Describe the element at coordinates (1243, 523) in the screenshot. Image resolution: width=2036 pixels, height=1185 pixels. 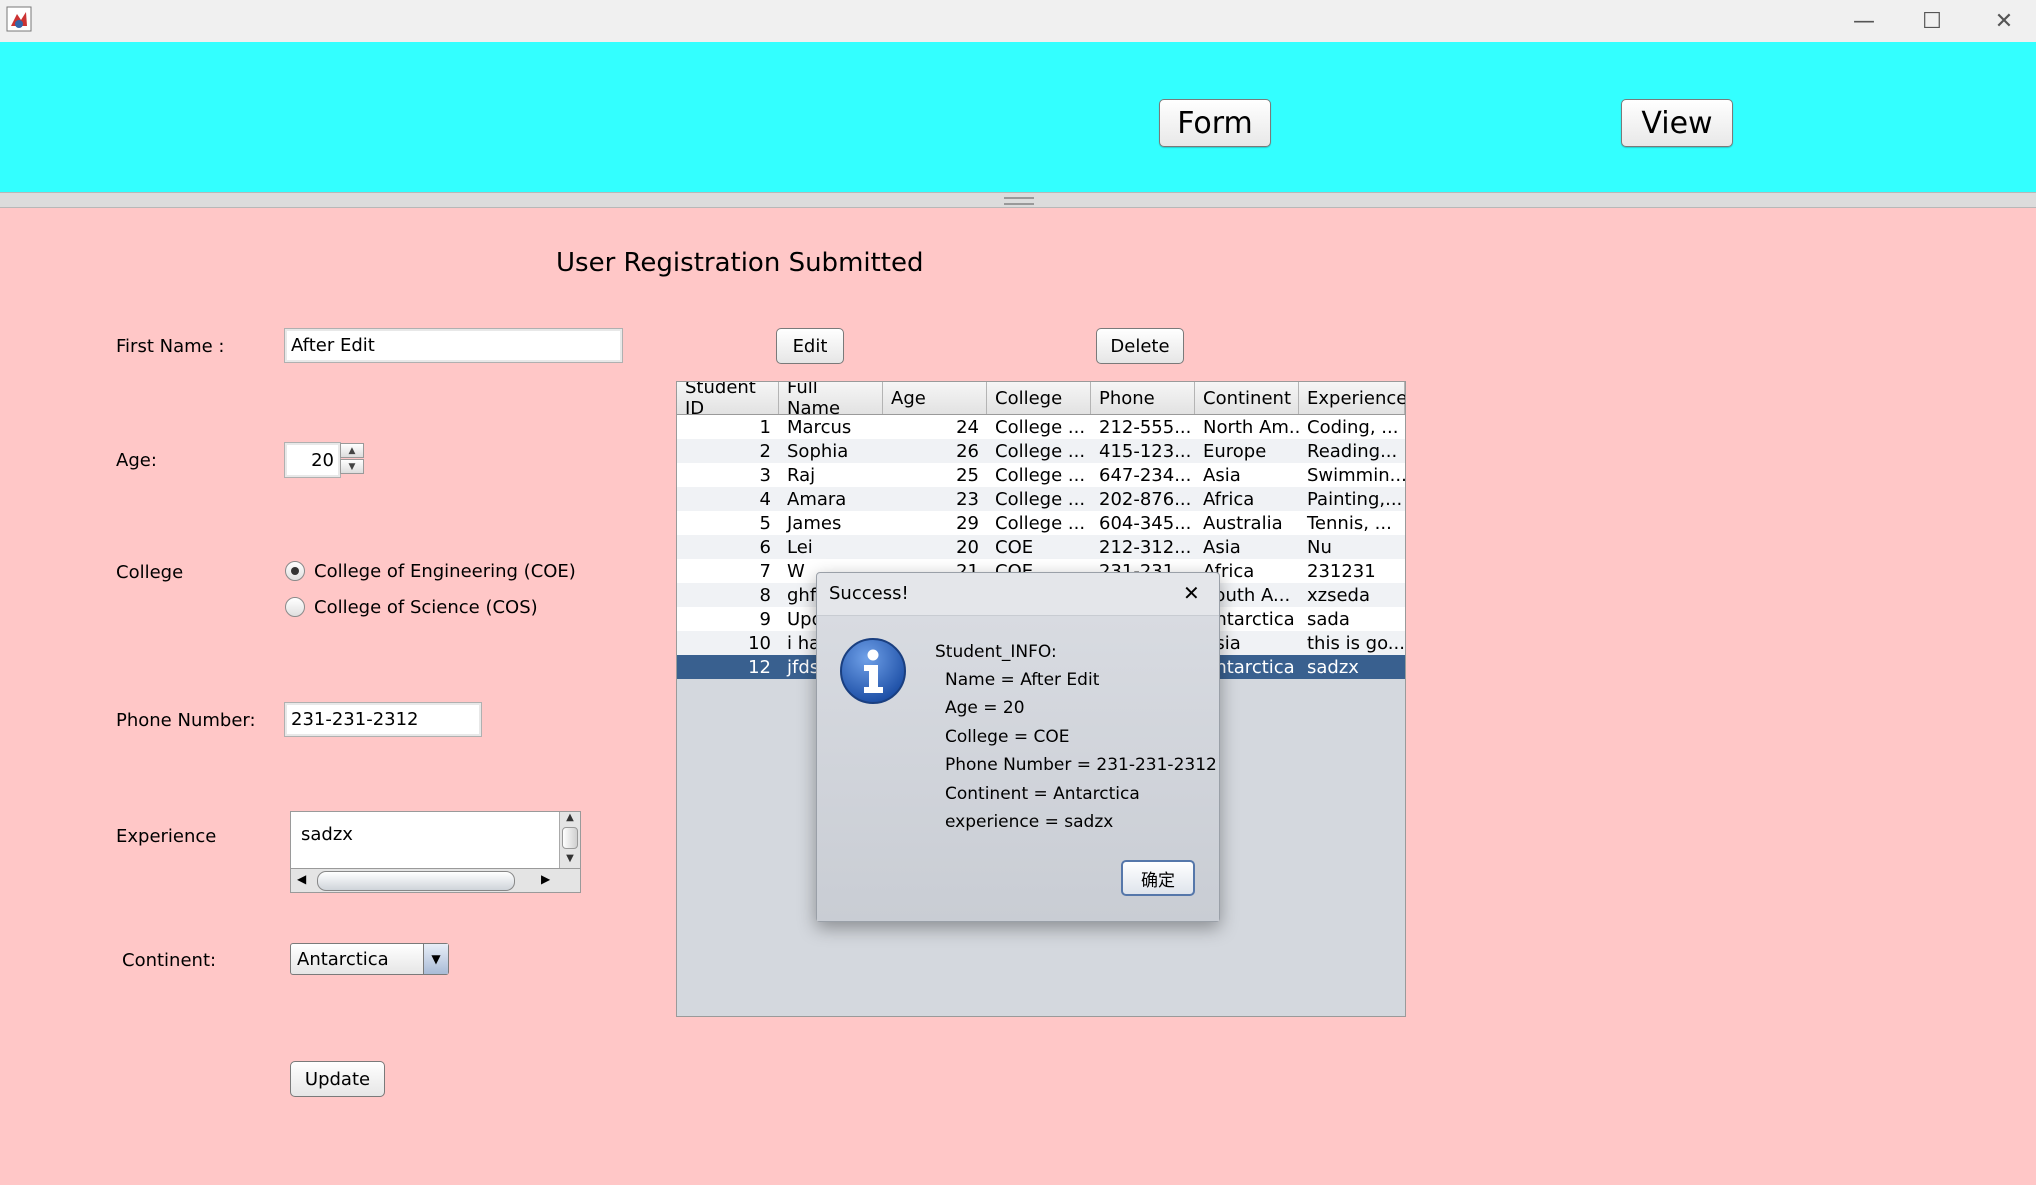
I see `table-cell: Australia` at that location.